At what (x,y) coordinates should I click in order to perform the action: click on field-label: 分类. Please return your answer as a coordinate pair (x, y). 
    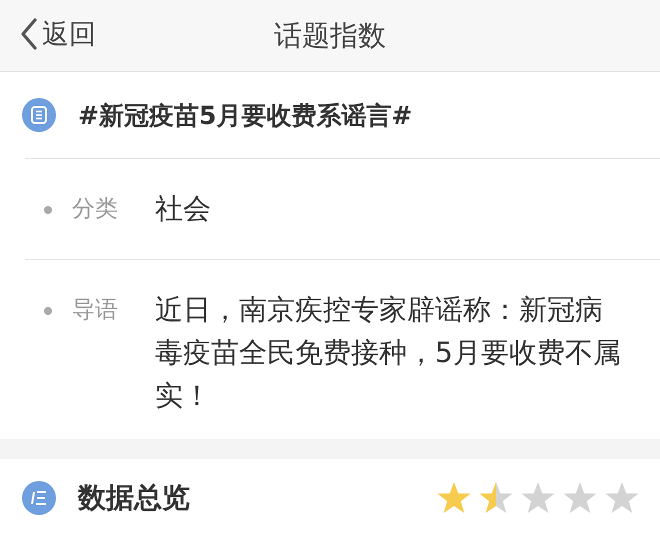
    Looking at the image, I should click on (95, 209).